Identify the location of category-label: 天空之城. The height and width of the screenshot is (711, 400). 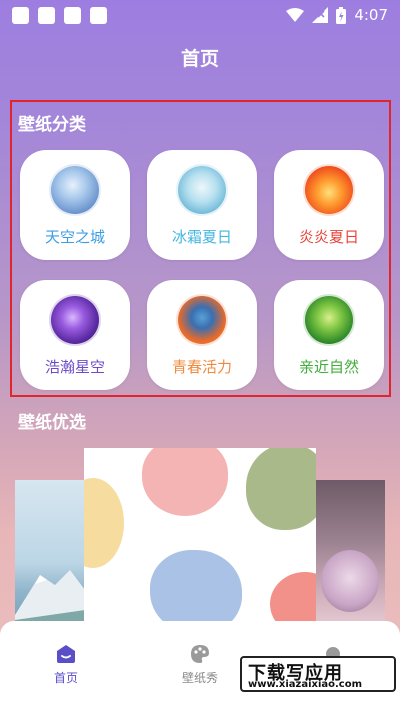
(74, 236).